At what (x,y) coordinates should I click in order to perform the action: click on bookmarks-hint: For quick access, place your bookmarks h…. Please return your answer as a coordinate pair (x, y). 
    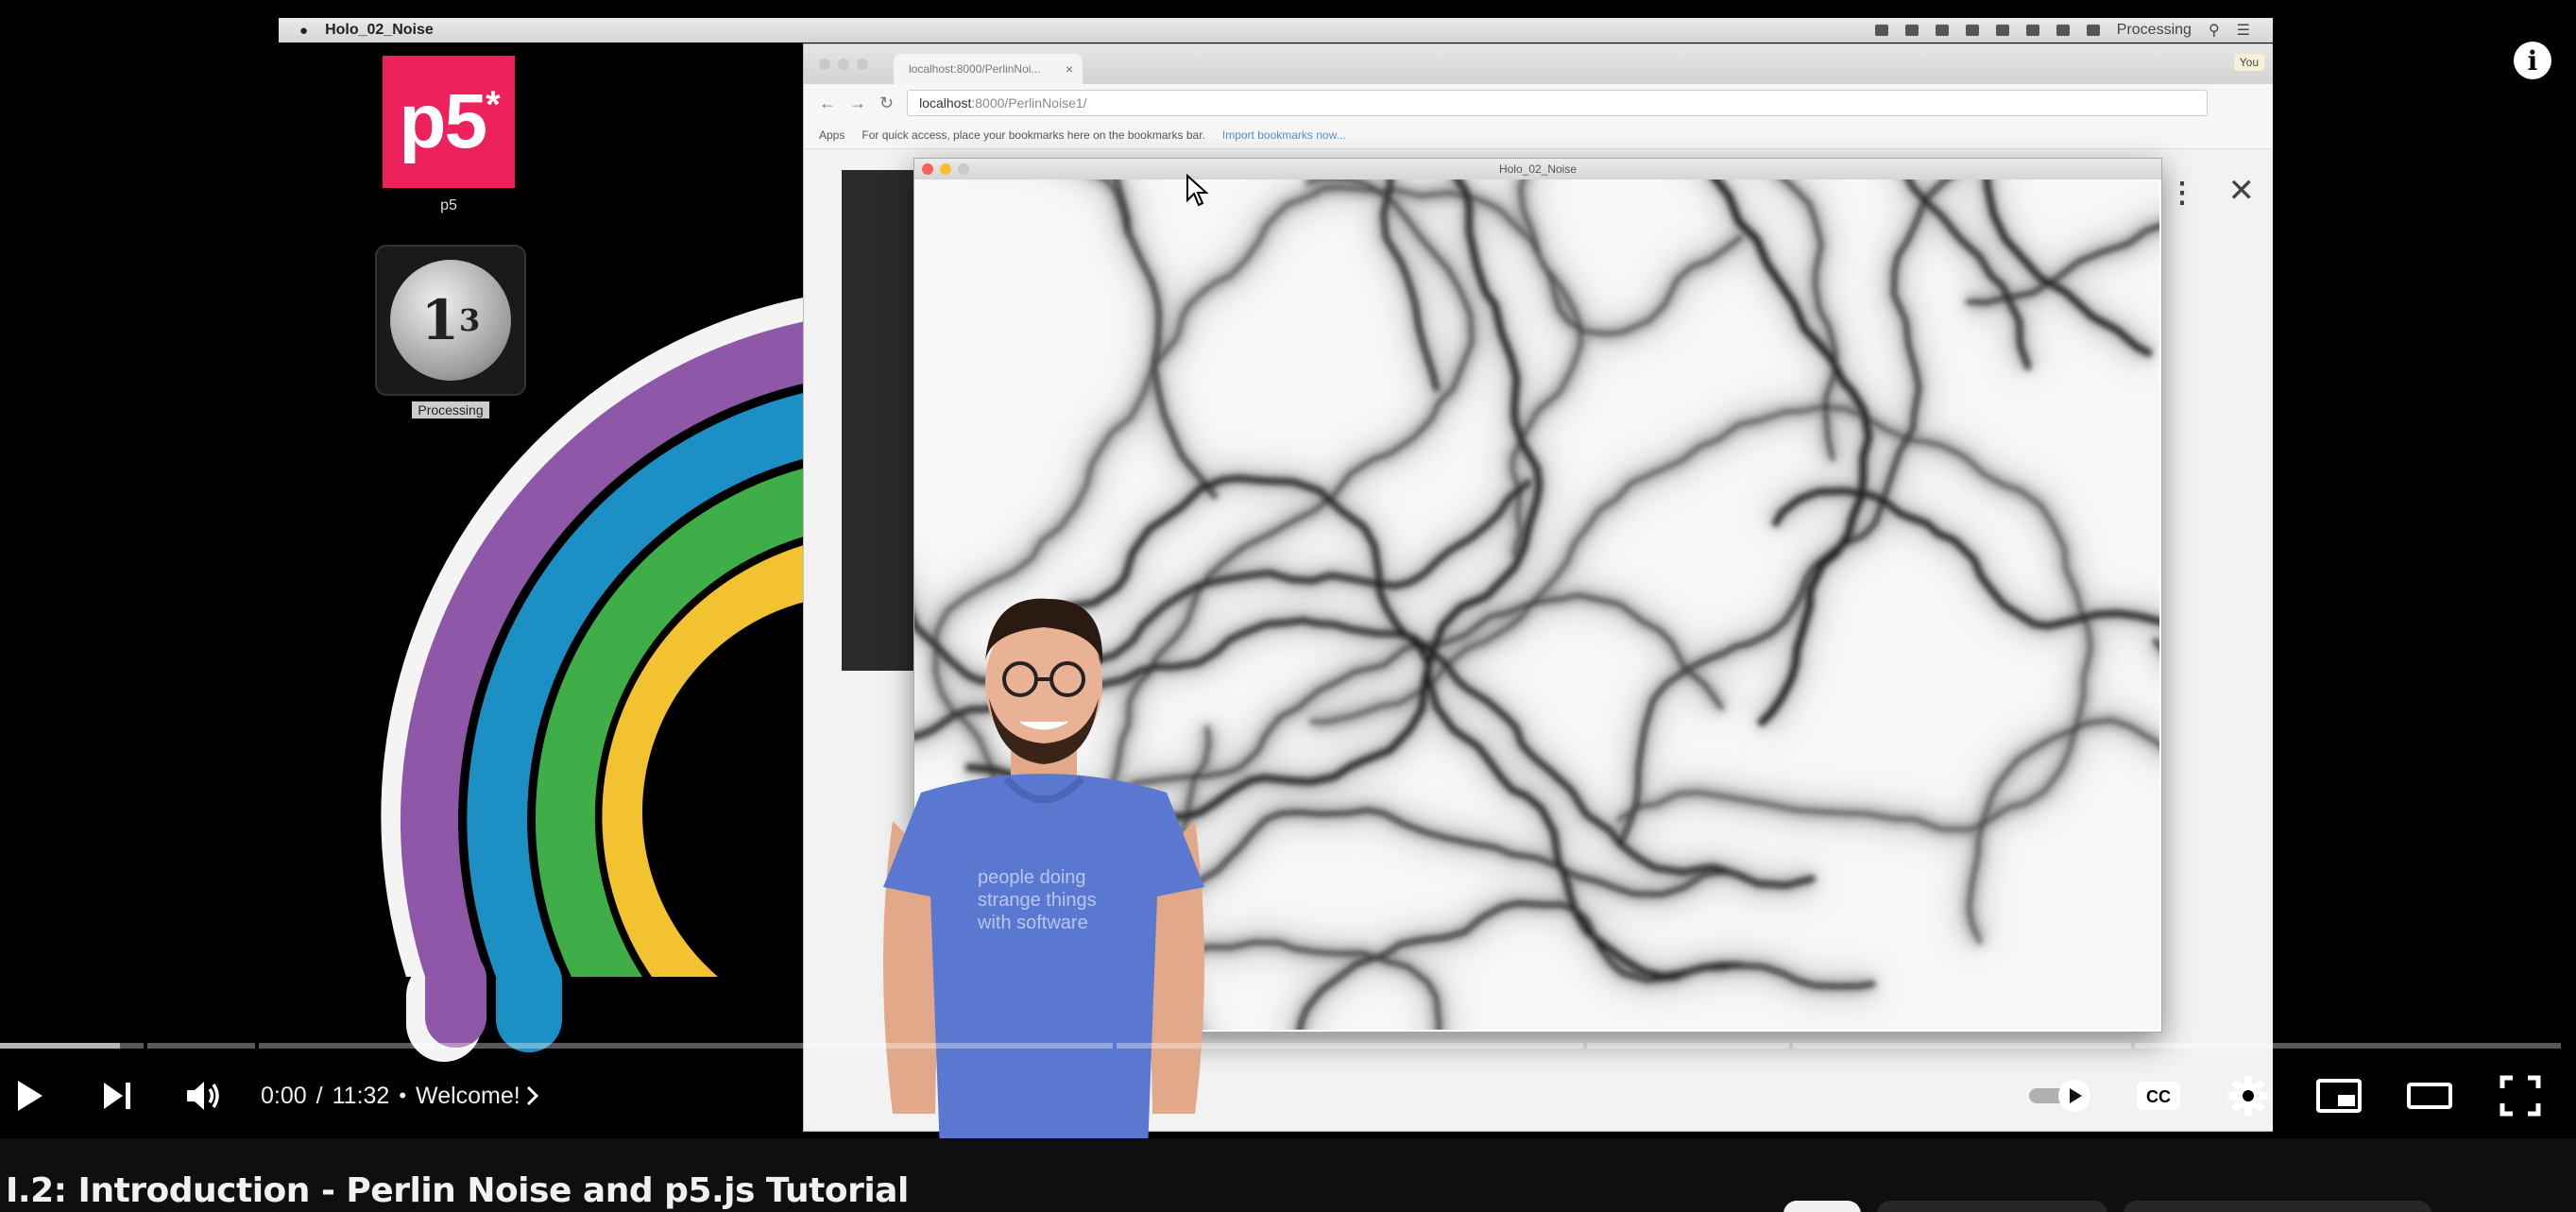
    Looking at the image, I should click on (1033, 135).